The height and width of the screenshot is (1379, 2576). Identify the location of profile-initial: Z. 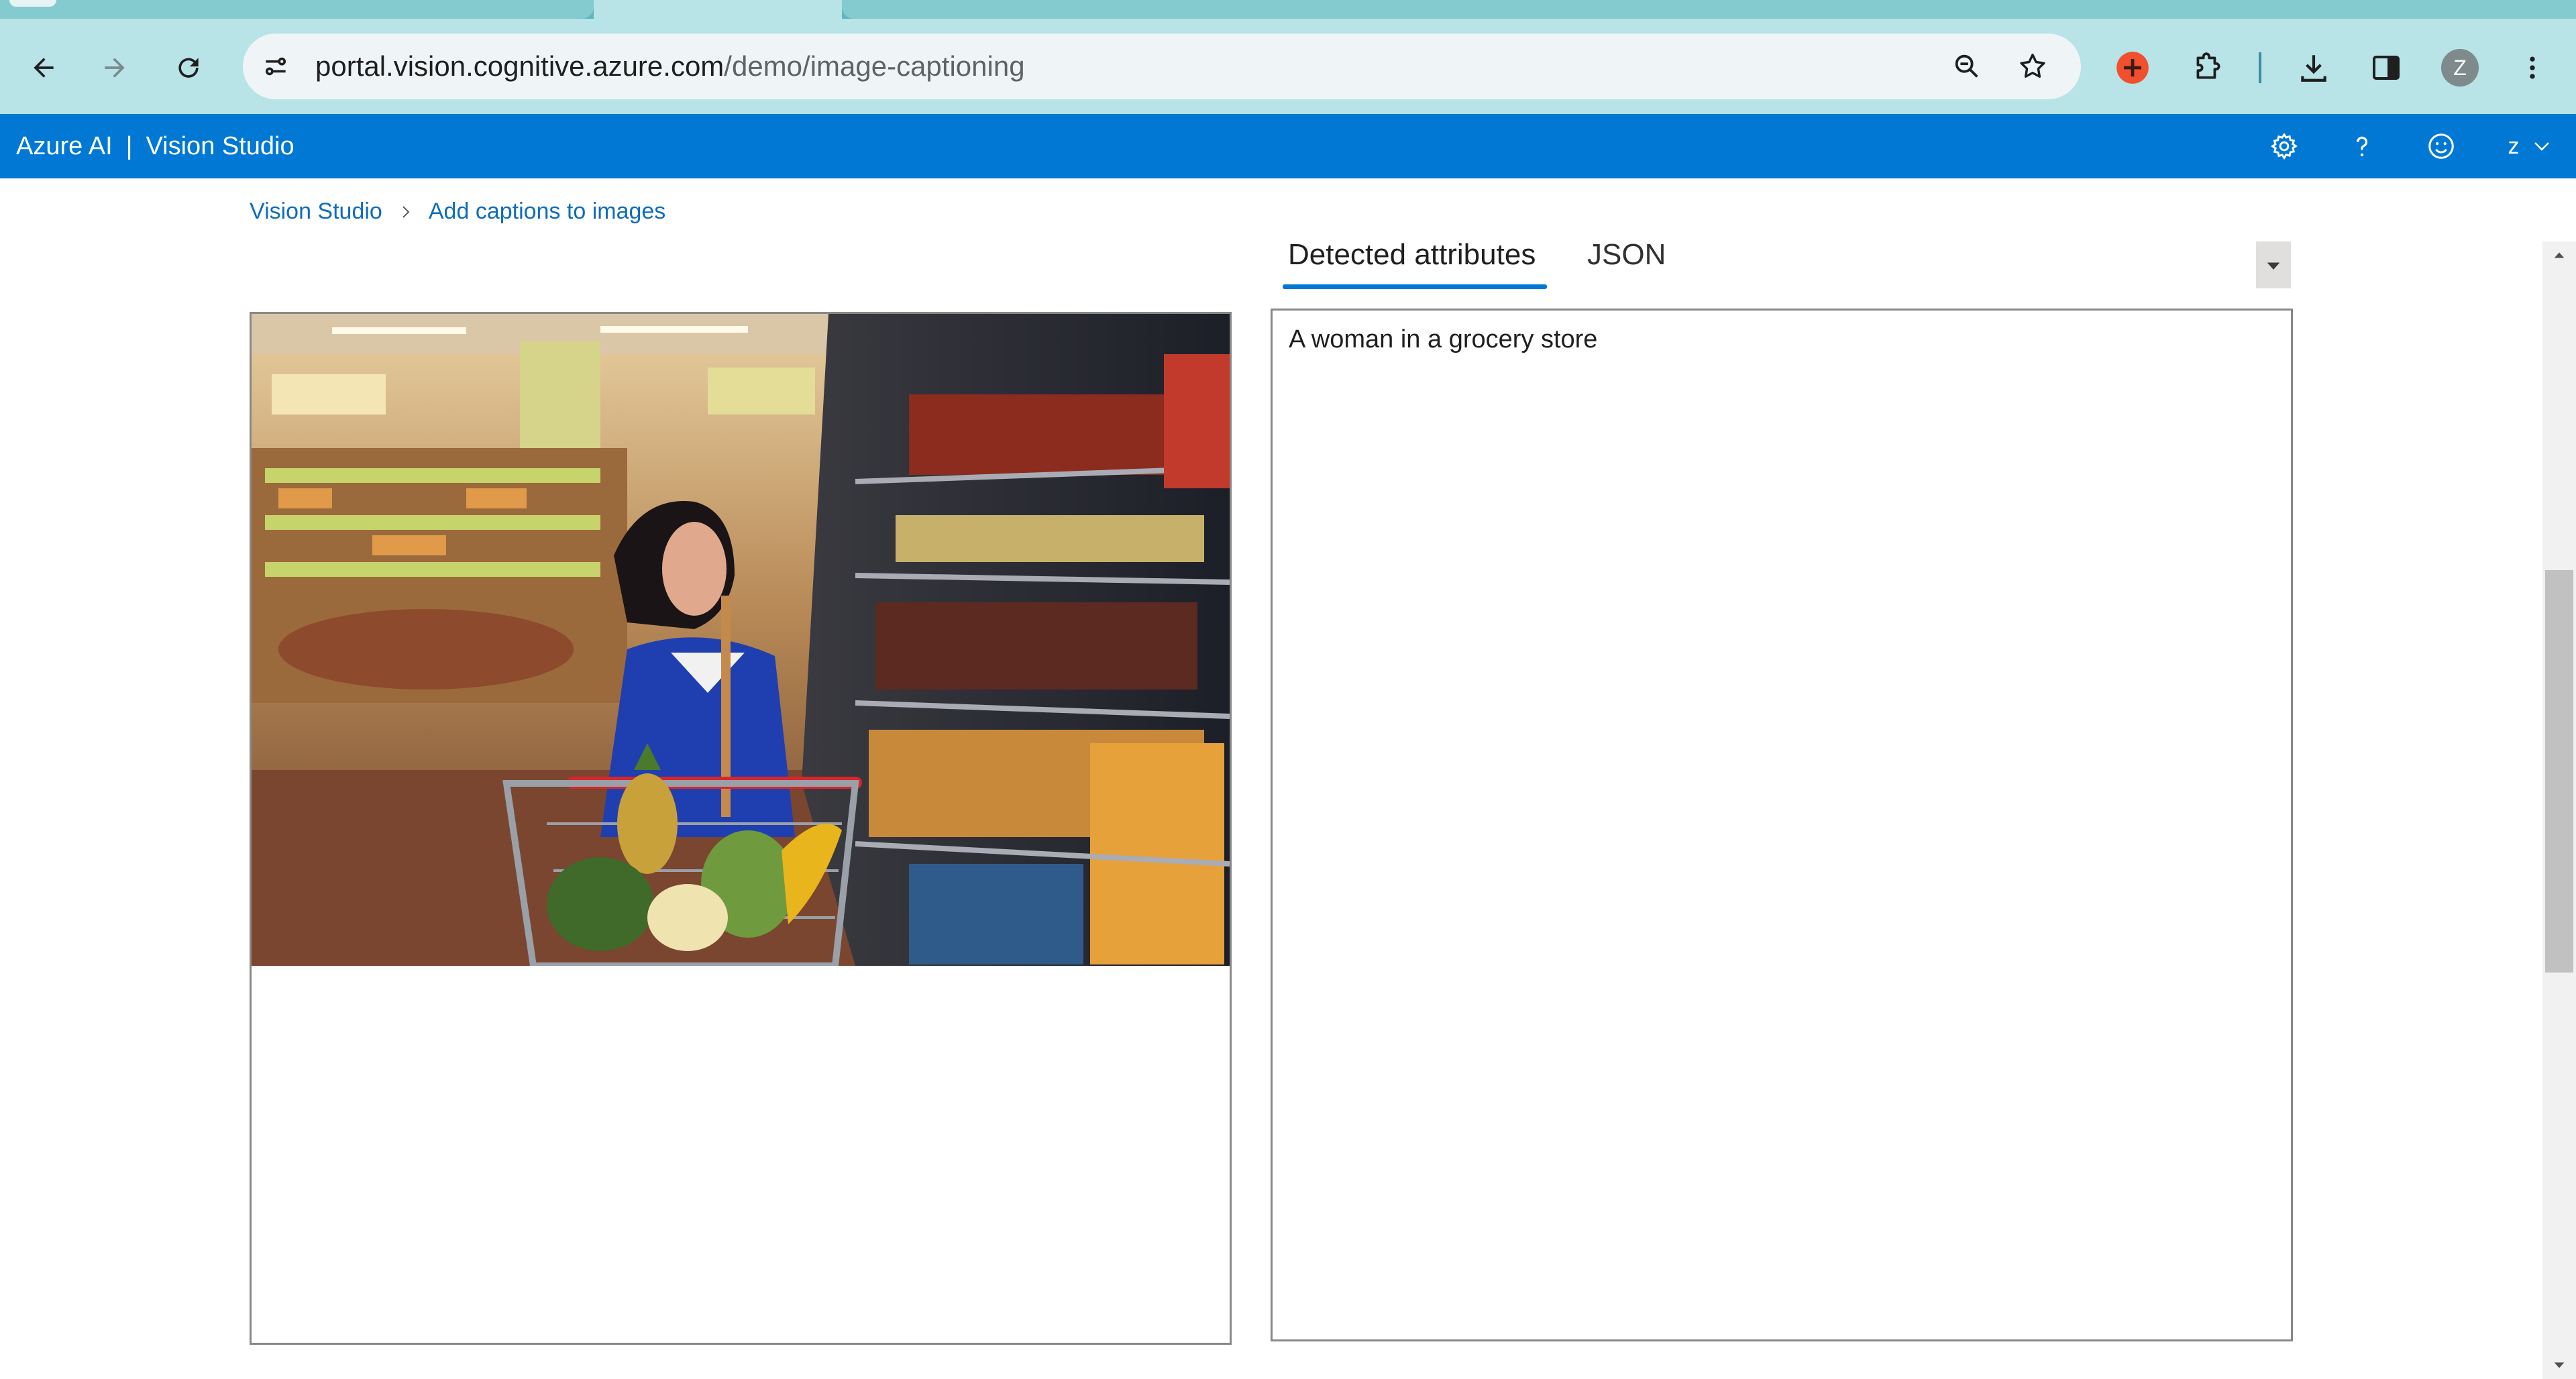
(2460, 68).